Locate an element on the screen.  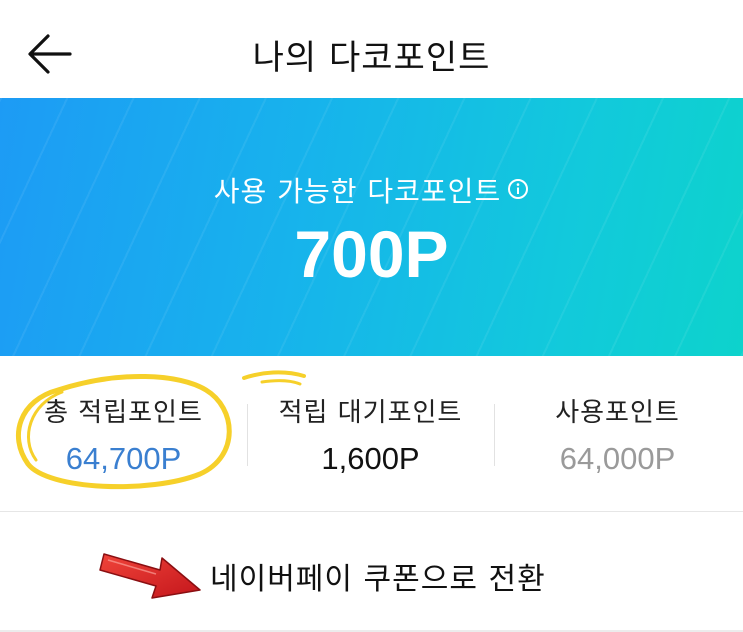
stat-value: 64,700P is located at coordinates (123, 458).